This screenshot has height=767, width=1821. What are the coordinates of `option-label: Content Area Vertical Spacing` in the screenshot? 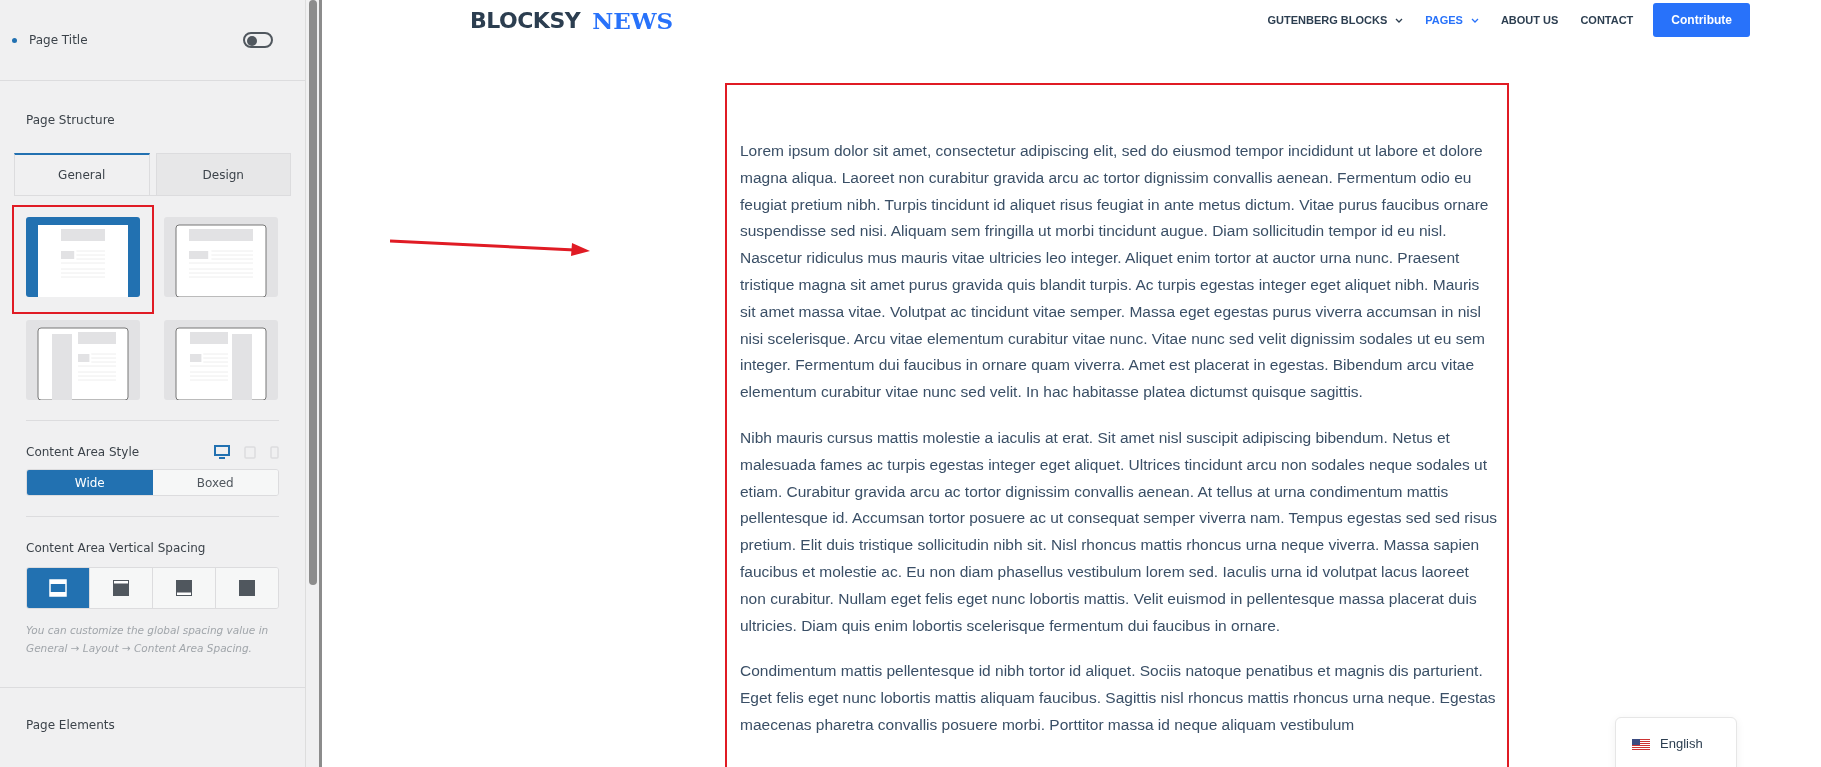 It's located at (116, 548).